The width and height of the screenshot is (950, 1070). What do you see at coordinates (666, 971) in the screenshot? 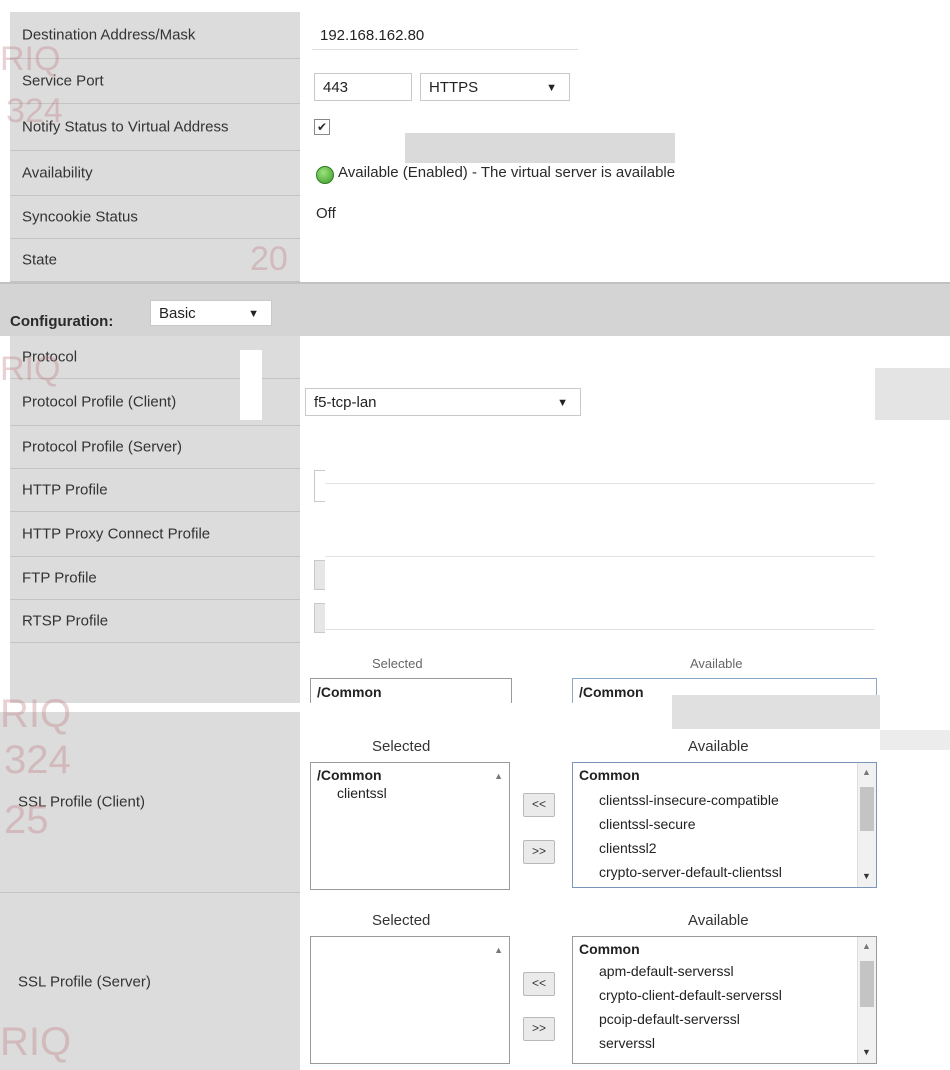
I see `list-item: apm-default-serverssl` at bounding box center [666, 971].